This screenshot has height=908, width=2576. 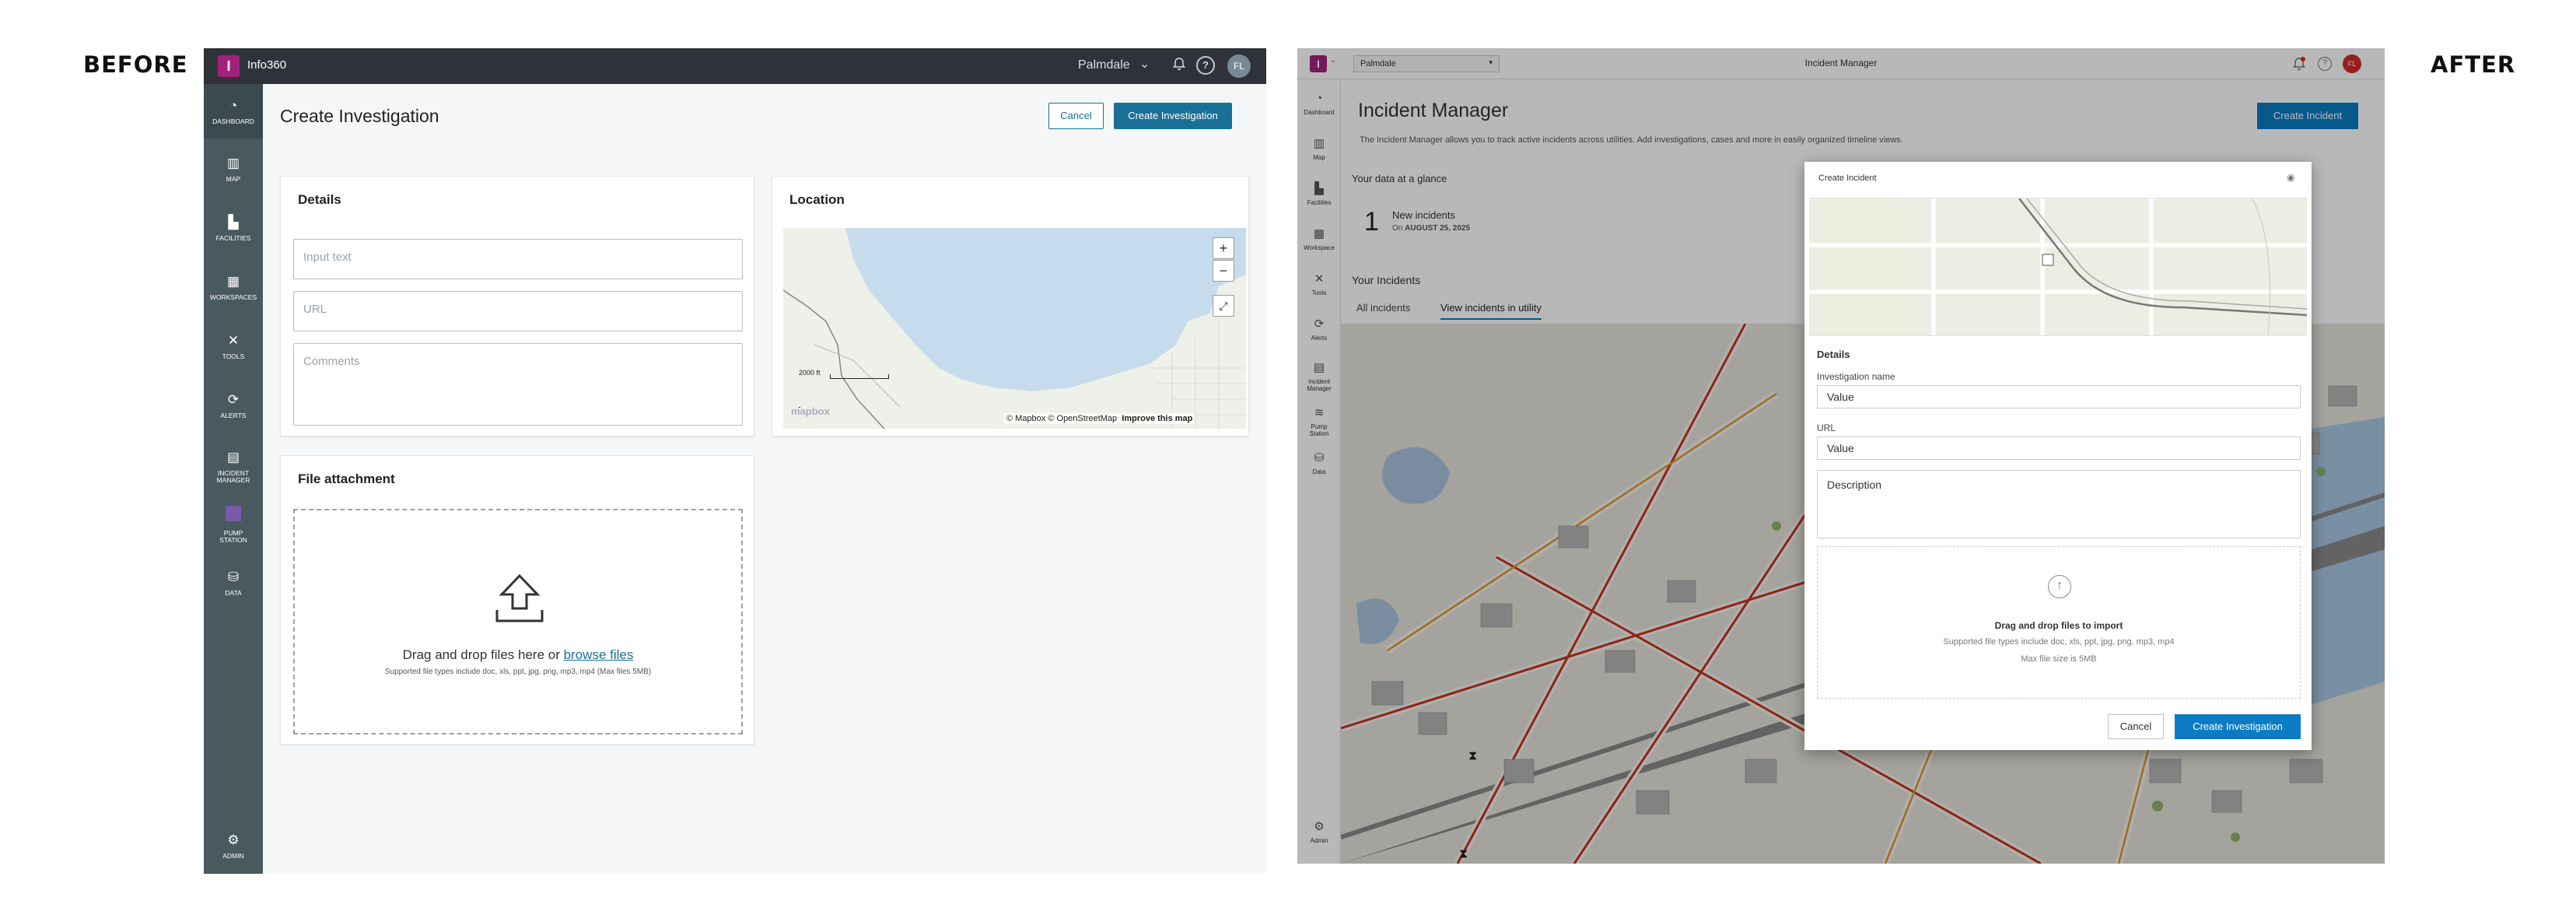 What do you see at coordinates (1179, 65) in the screenshot?
I see `bell-icon` at bounding box center [1179, 65].